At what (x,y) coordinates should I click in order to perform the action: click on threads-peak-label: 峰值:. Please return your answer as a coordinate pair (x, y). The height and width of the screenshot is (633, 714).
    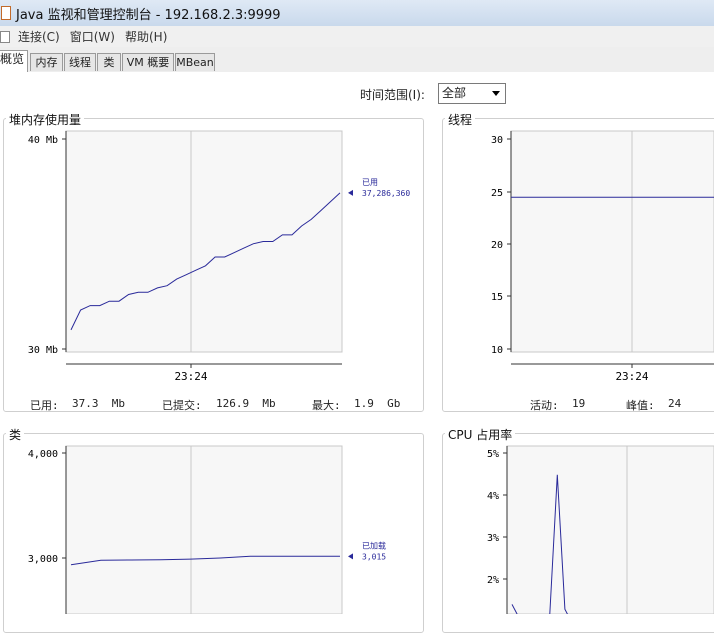
    Looking at the image, I should click on (640, 405).